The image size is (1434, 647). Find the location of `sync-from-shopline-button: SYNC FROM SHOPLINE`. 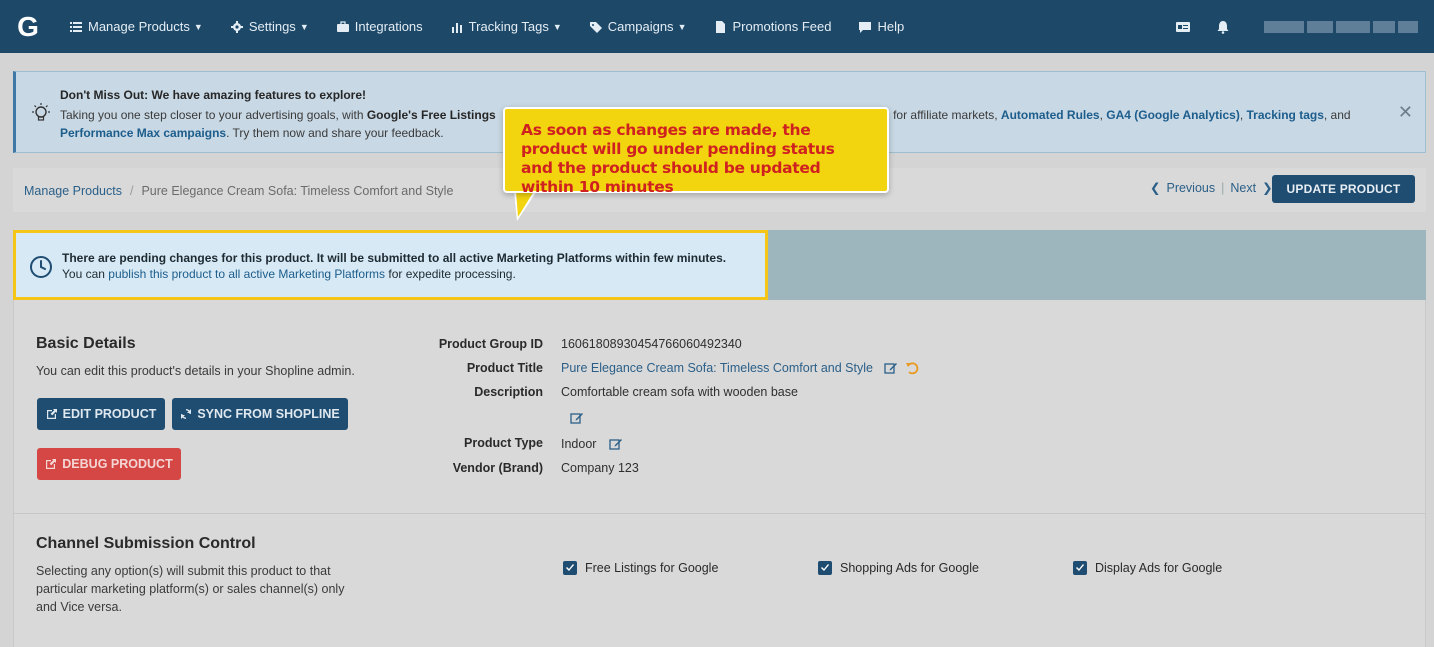

sync-from-shopline-button: SYNC FROM SHOPLINE is located at coordinates (260, 414).